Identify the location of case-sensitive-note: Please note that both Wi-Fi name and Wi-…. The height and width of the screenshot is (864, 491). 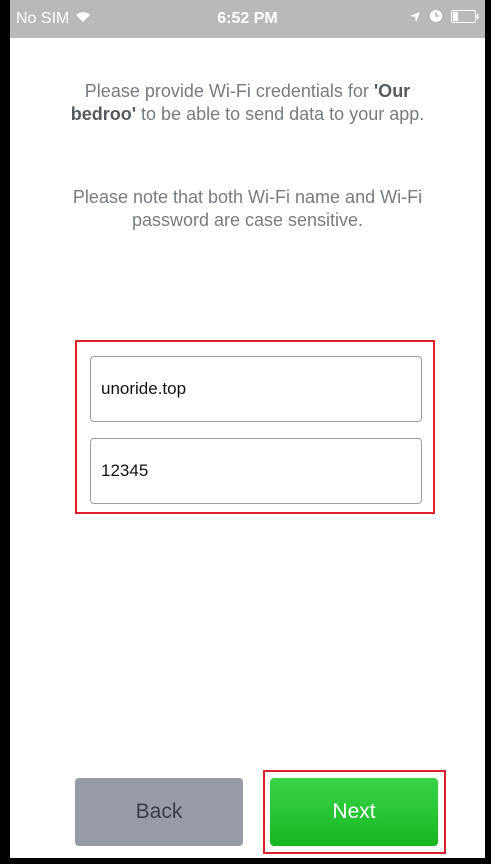
(247, 208).